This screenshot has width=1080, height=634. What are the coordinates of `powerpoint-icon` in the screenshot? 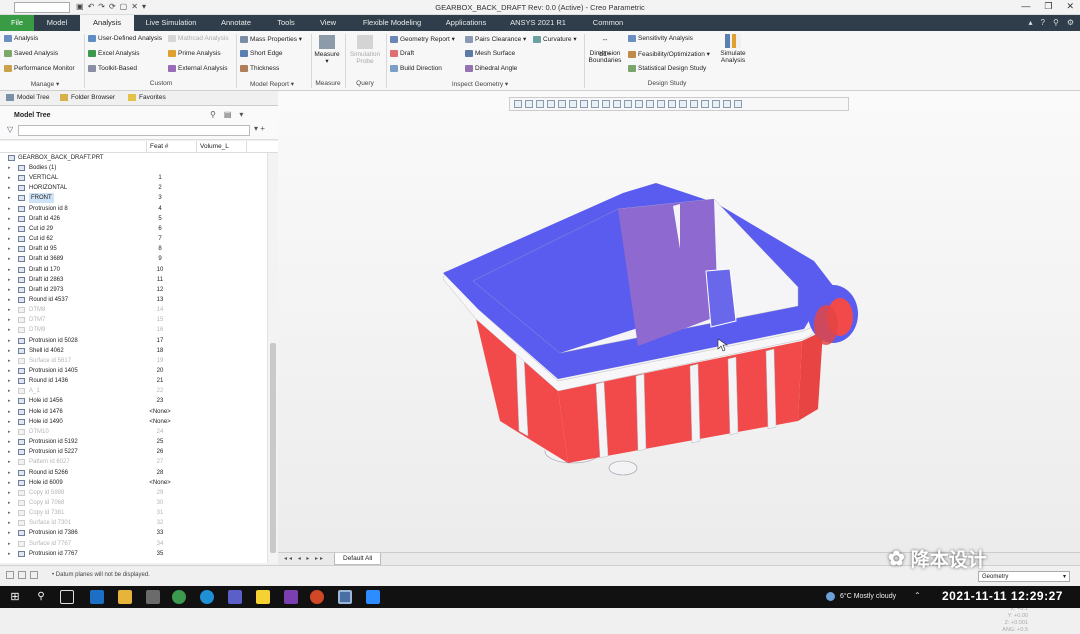 It's located at (317, 597).